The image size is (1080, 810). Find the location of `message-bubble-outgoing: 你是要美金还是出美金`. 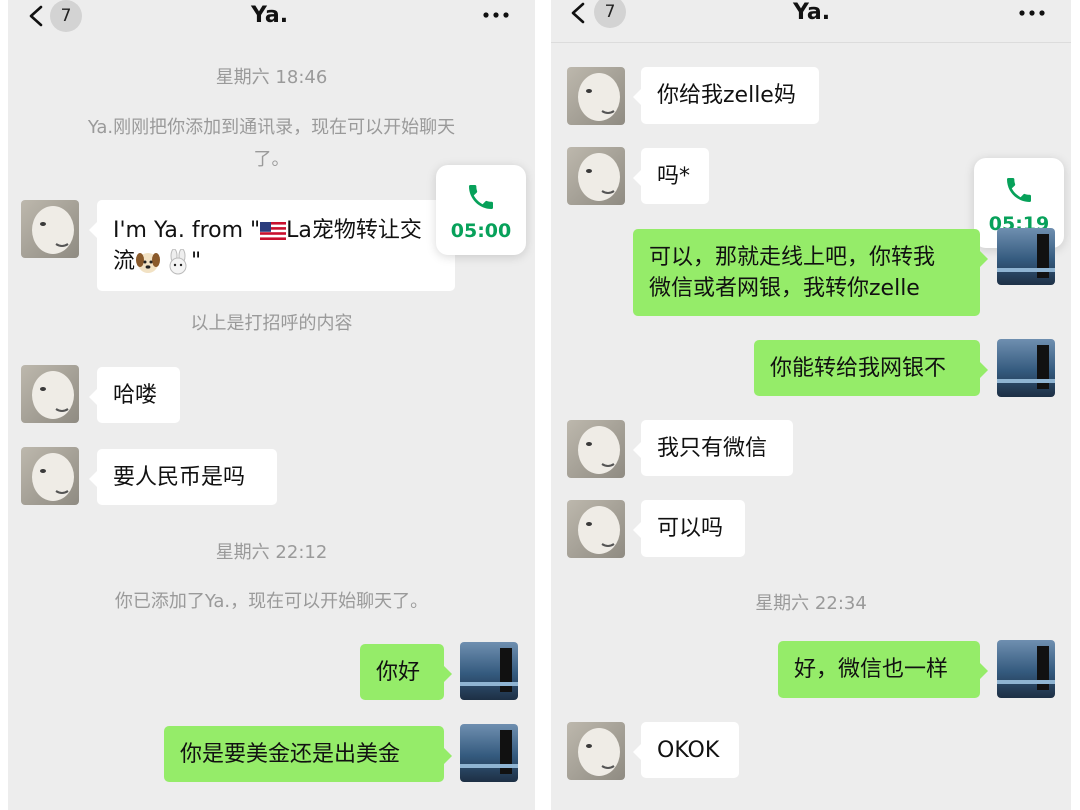

message-bubble-outgoing: 你是要美金还是出美金 is located at coordinates (308, 754).